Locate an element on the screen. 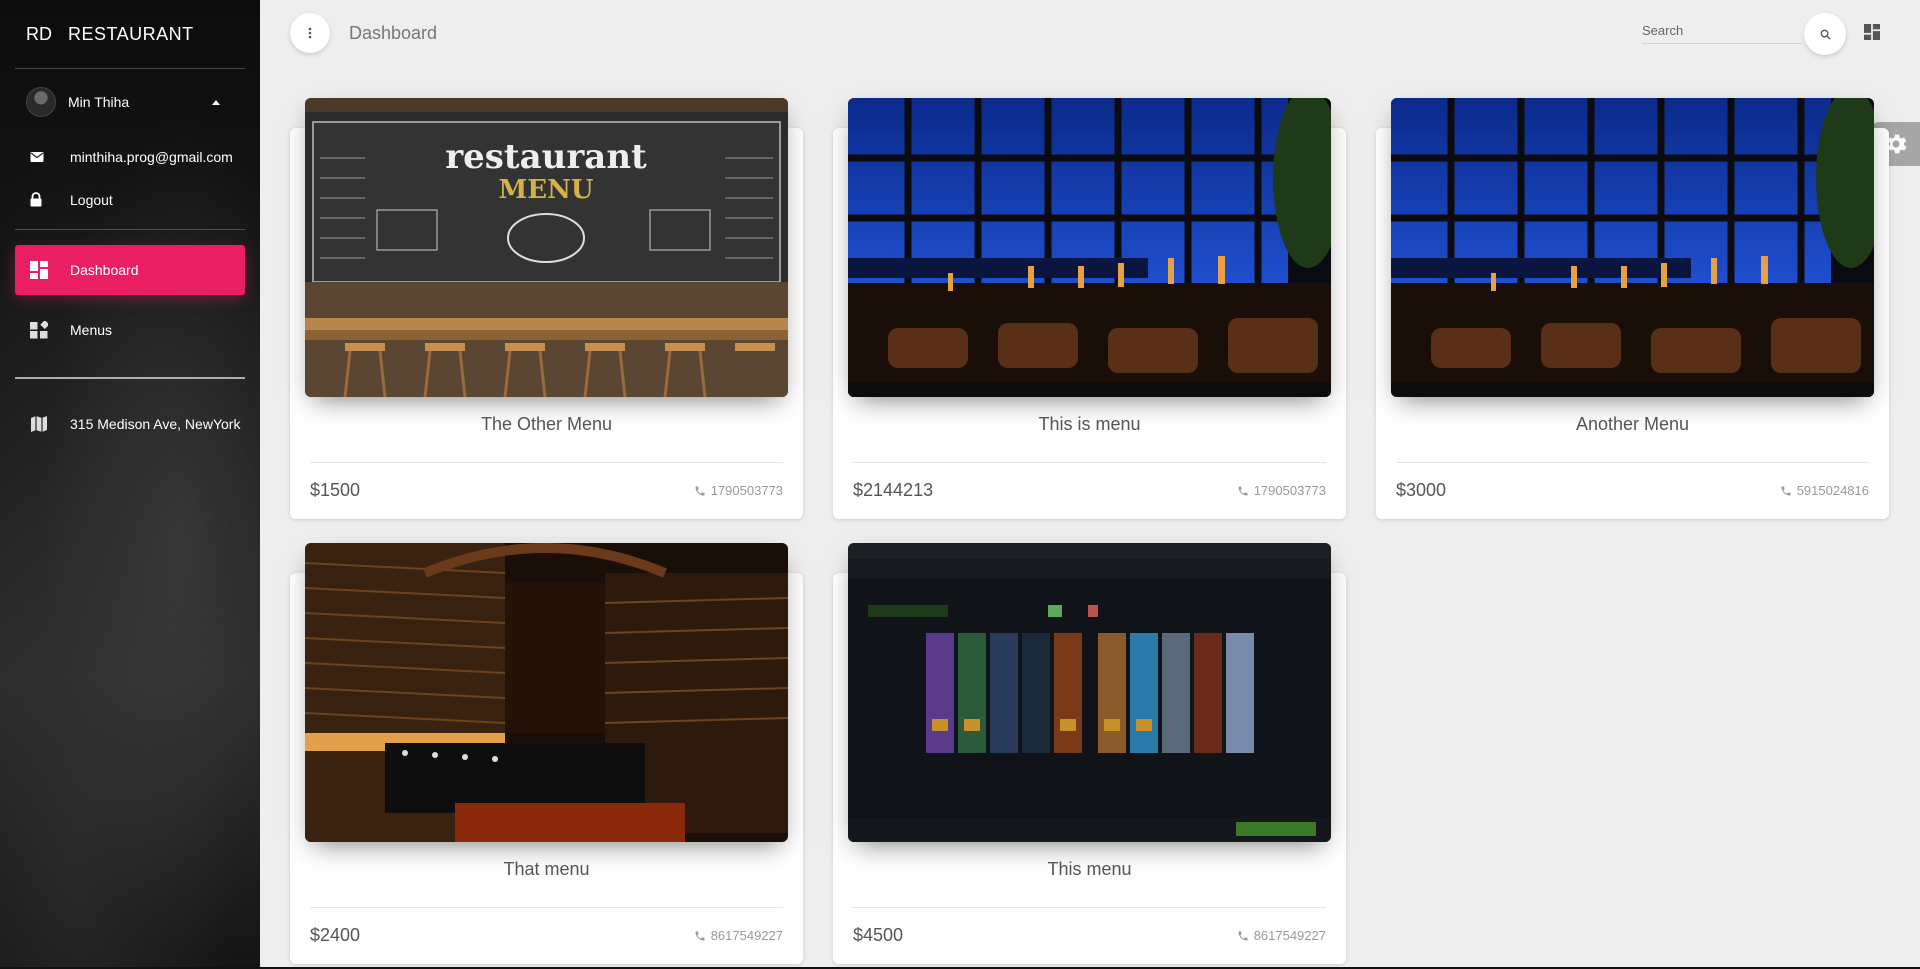 Image resolution: width=1920 pixels, height=969 pixels. brand: RD RESTAURANT is located at coordinates (130, 34).